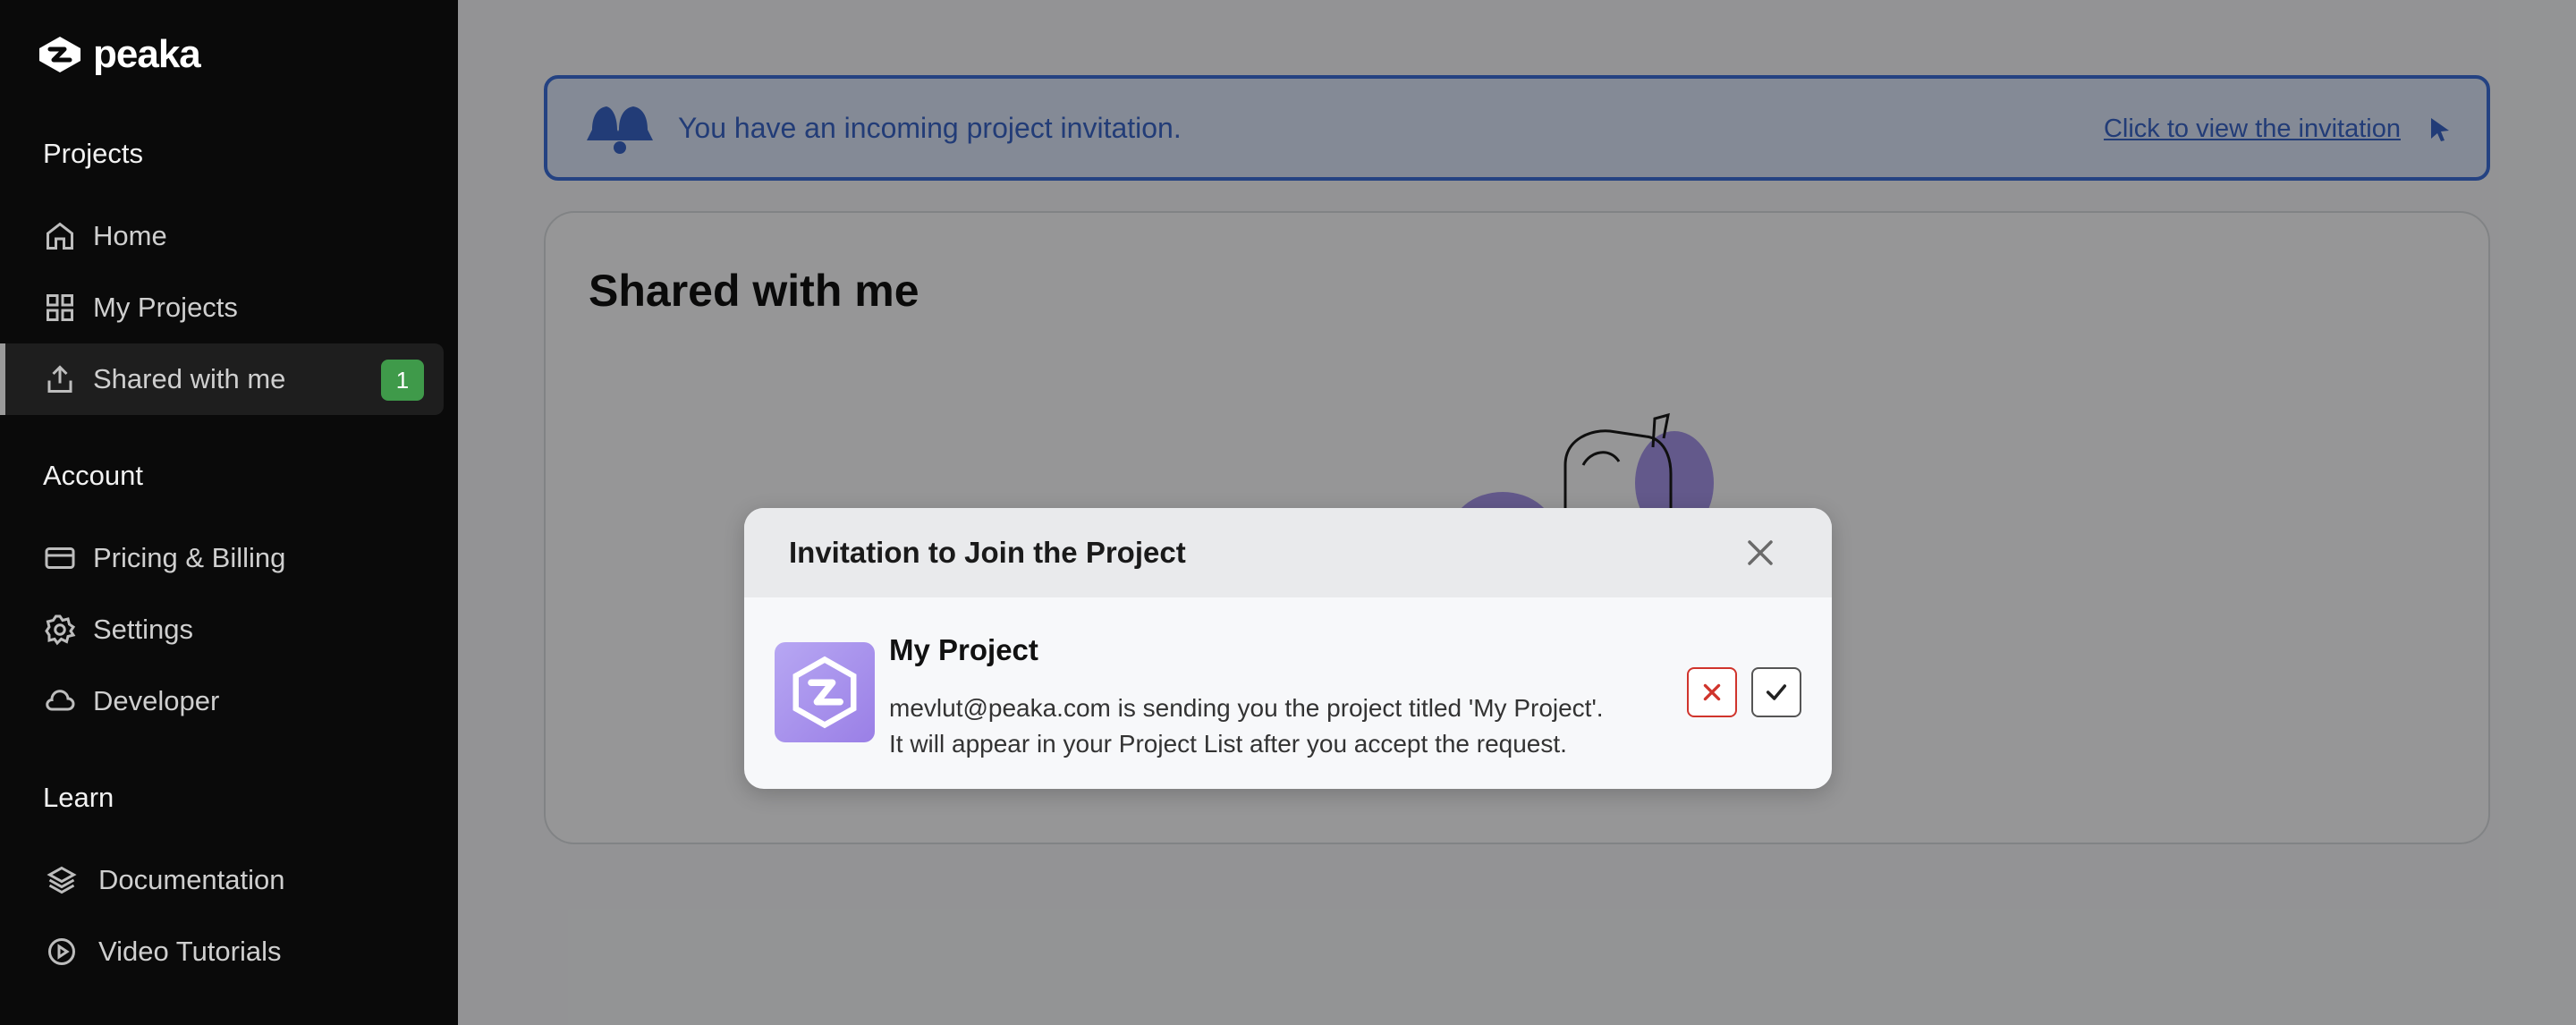 The image size is (2576, 1025). Describe the element at coordinates (130, 235) in the screenshot. I see `sidebar-item-label: Home` at that location.